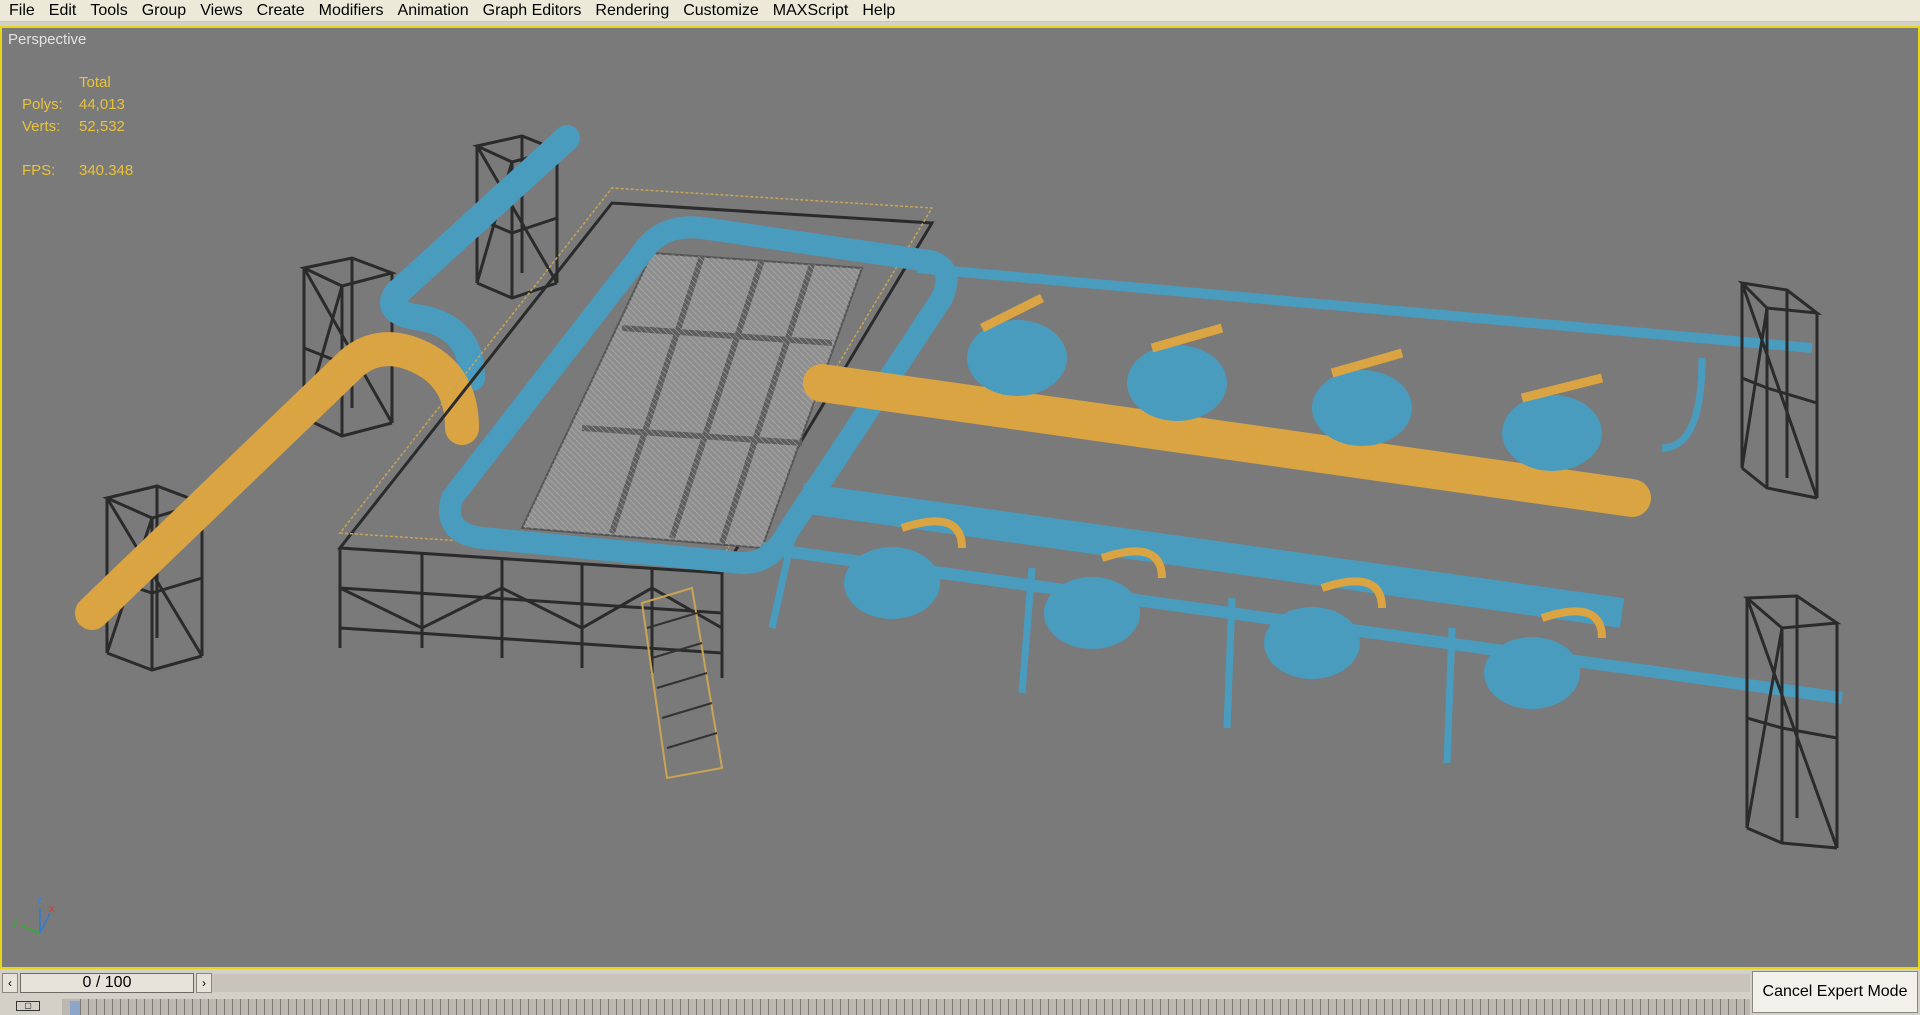 The image size is (1920, 1015). Describe the element at coordinates (75, 1008) in the screenshot. I see `current-frame-marker` at that location.